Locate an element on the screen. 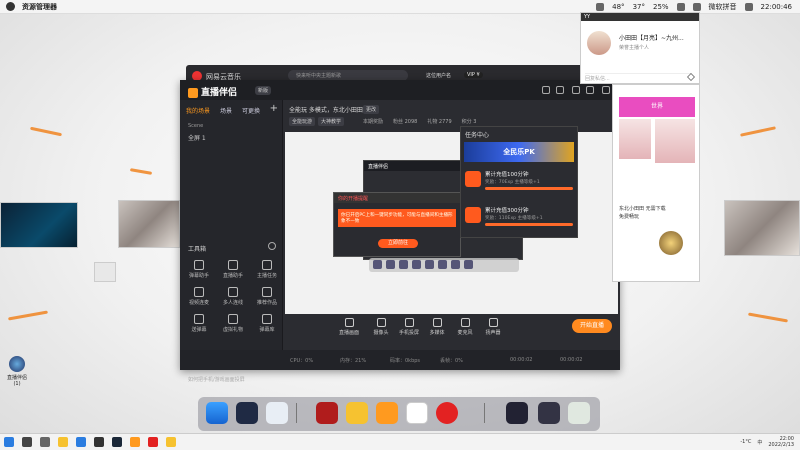 This screenshot has width=800, height=450. gift-icon is located at coordinates (546, 90).